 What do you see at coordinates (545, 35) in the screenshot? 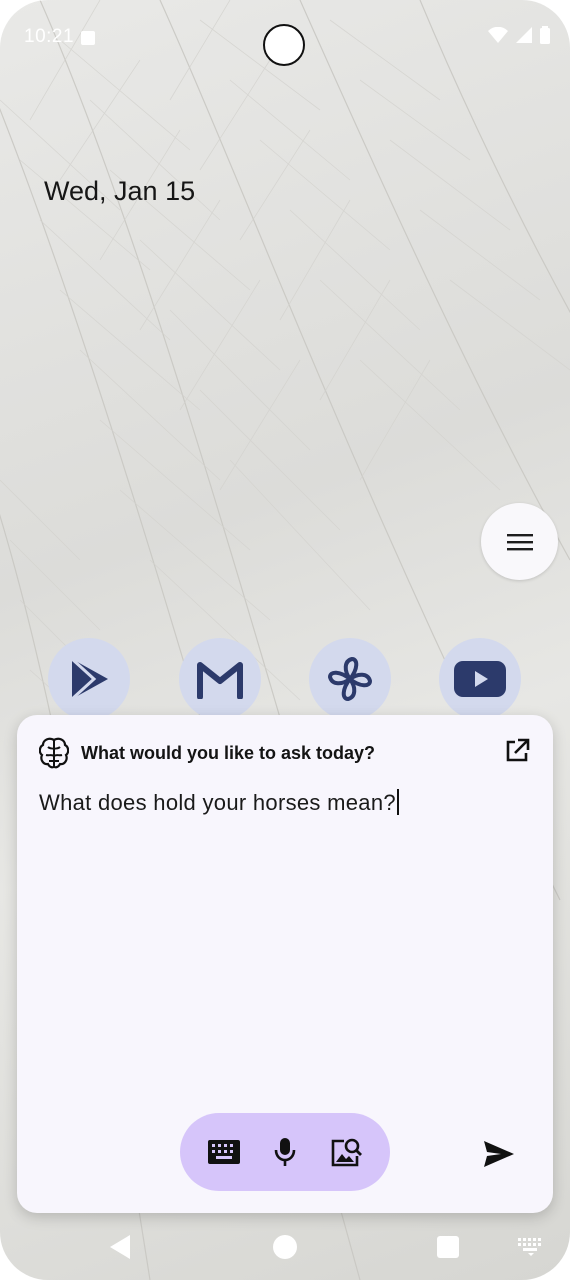
I see `battery-icon` at bounding box center [545, 35].